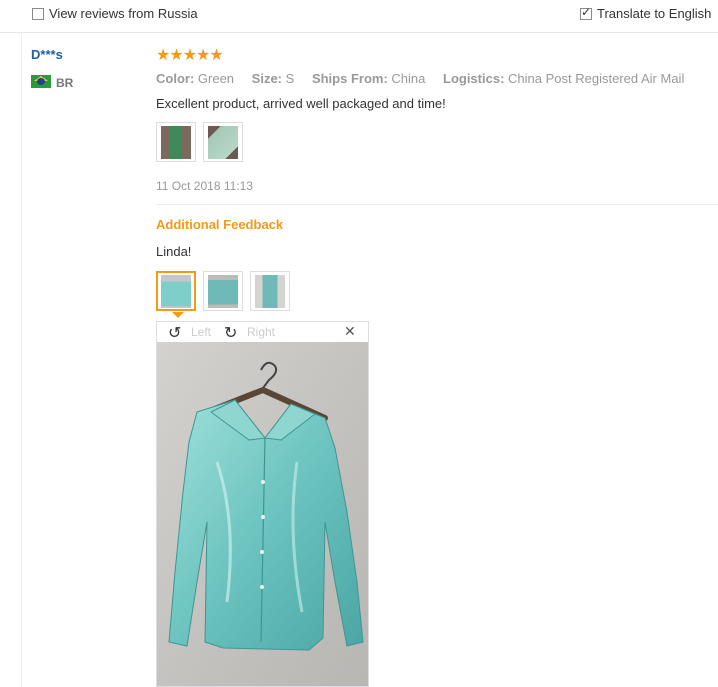  What do you see at coordinates (349, 78) in the screenshot?
I see `ships-from-attr-label: Ships From:` at bounding box center [349, 78].